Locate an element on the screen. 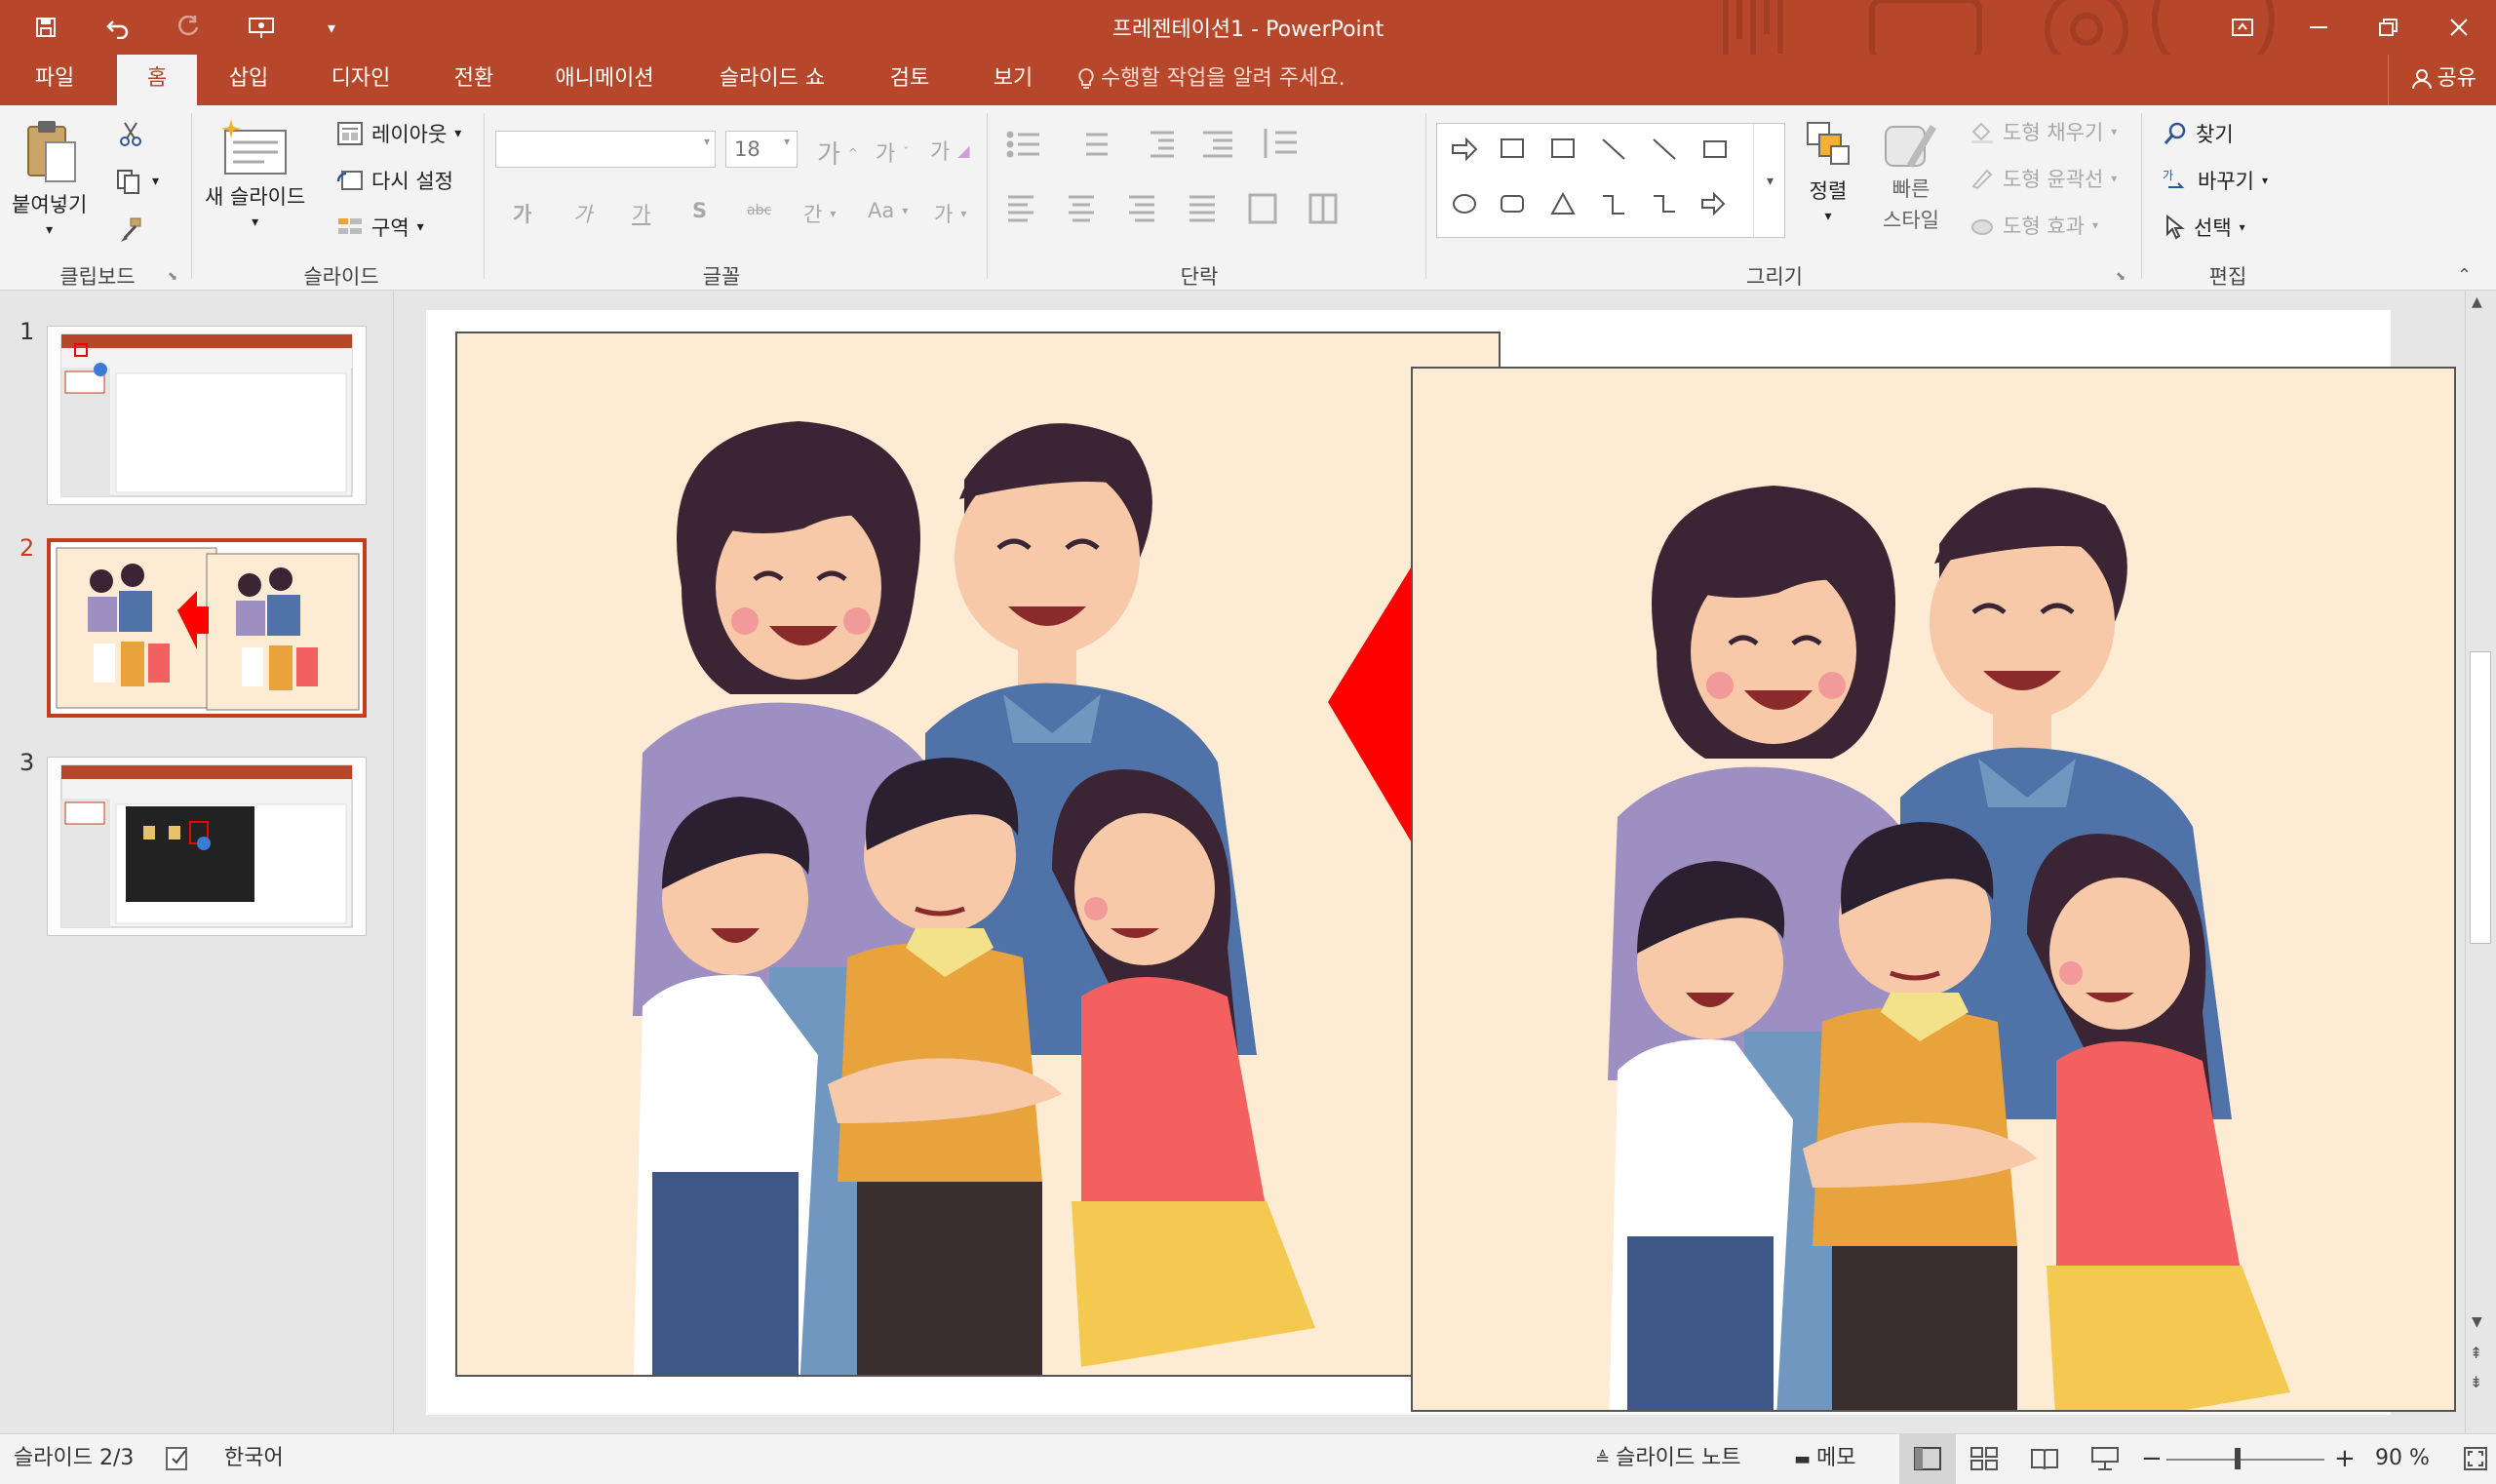 Image resolution: width=2496 pixels, height=1484 pixels. tab-slideshow: 슬라이드 쇼 is located at coordinates (772, 80).